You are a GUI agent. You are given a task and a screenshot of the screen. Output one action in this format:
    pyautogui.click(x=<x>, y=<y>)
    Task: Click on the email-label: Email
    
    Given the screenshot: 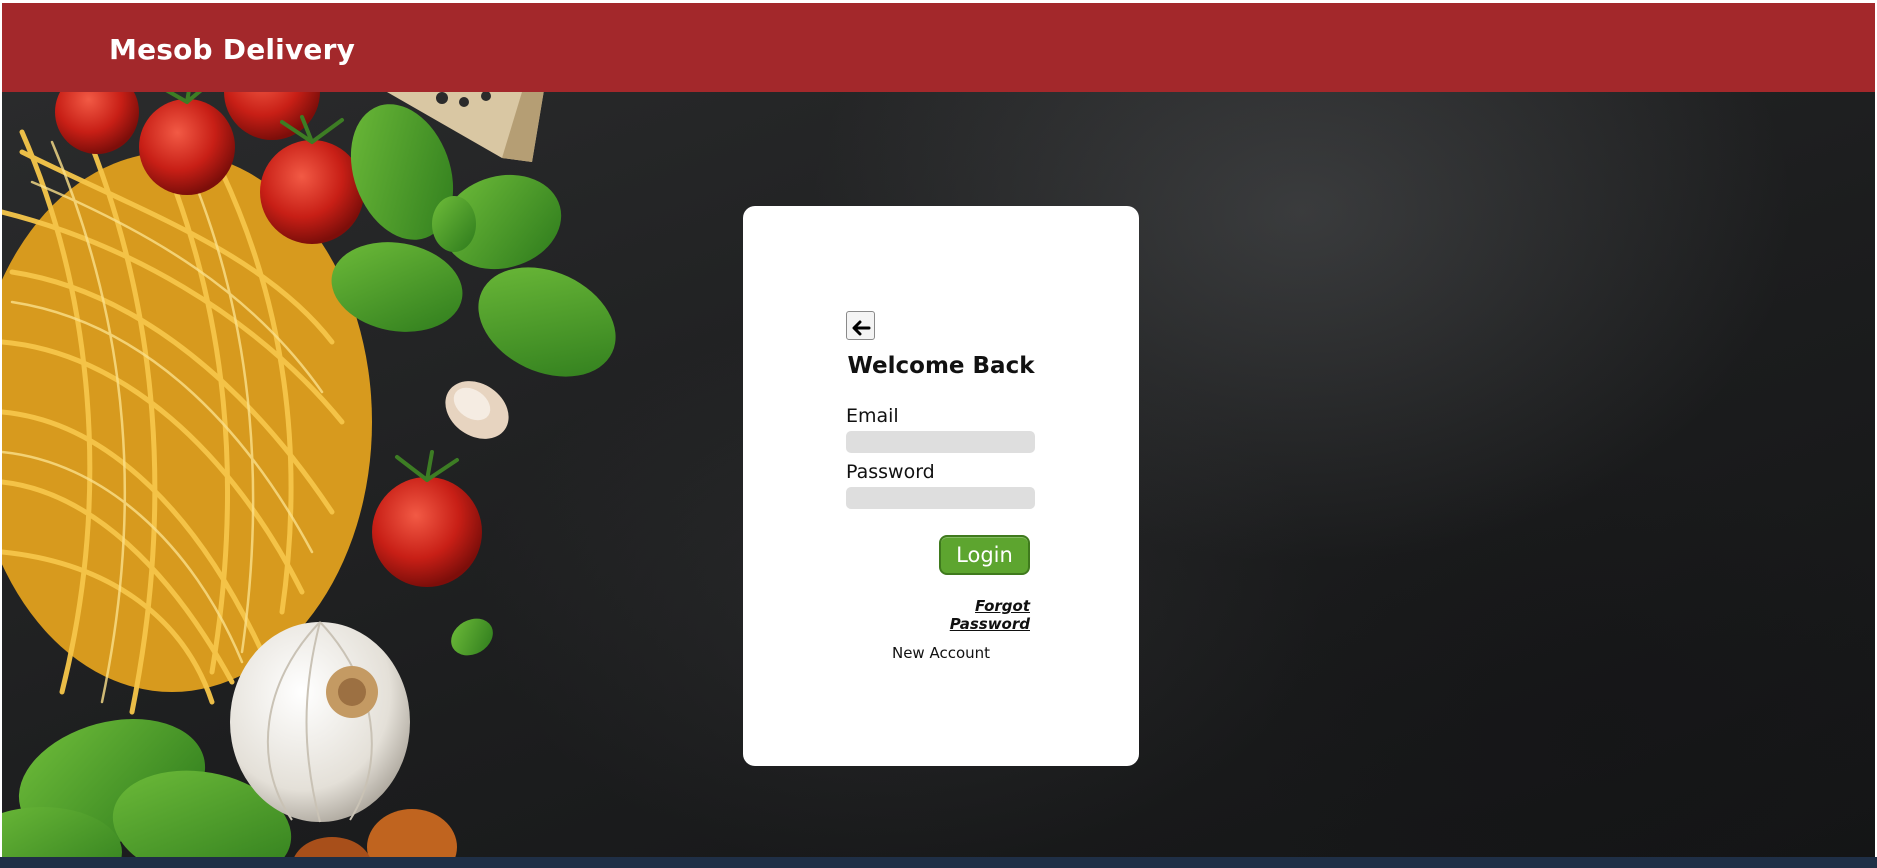 What is the action you would take?
    pyautogui.click(x=872, y=416)
    